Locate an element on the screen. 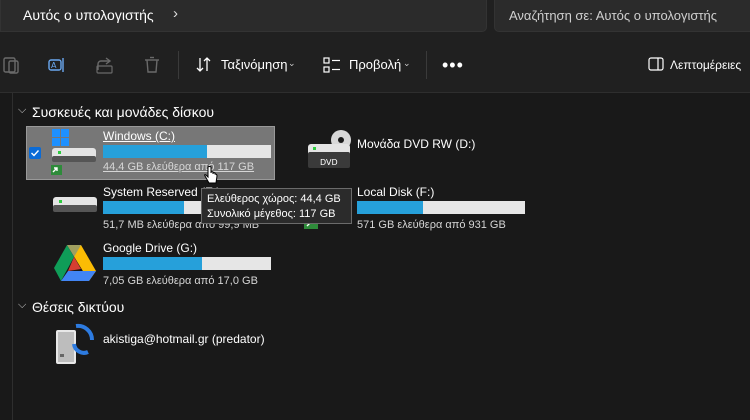 This screenshot has height=420, width=750. svg-text: A is located at coordinates (54, 65).